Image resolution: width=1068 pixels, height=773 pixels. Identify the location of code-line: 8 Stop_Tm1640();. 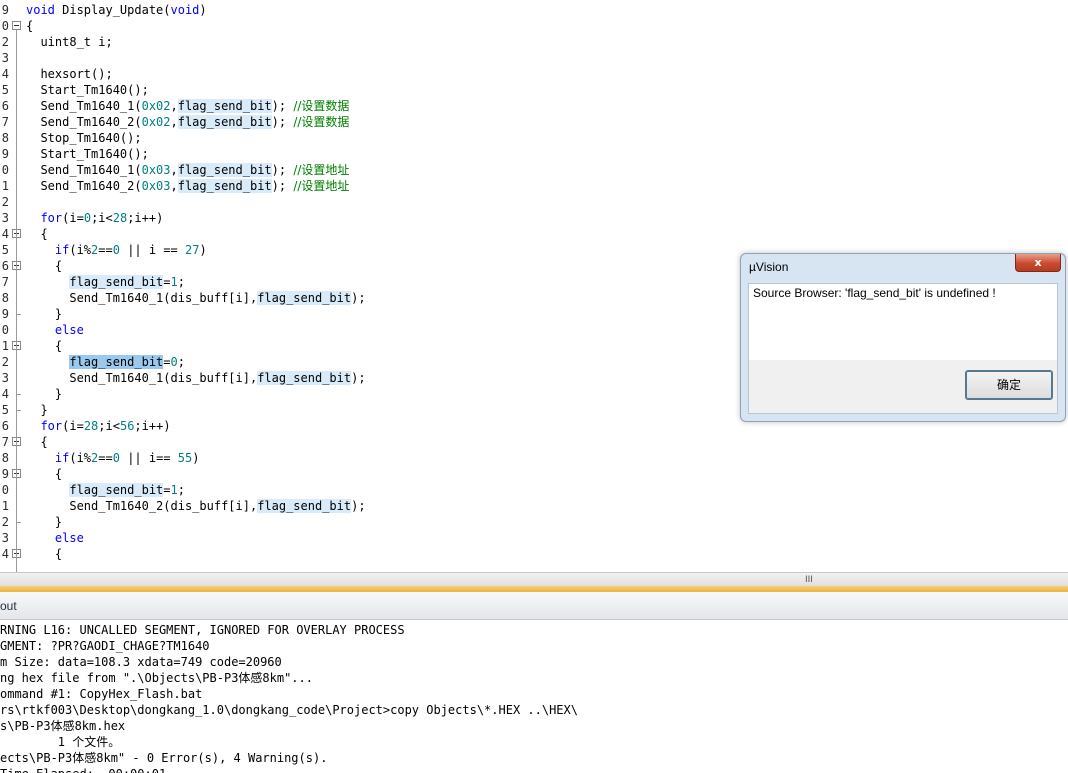
(534, 138).